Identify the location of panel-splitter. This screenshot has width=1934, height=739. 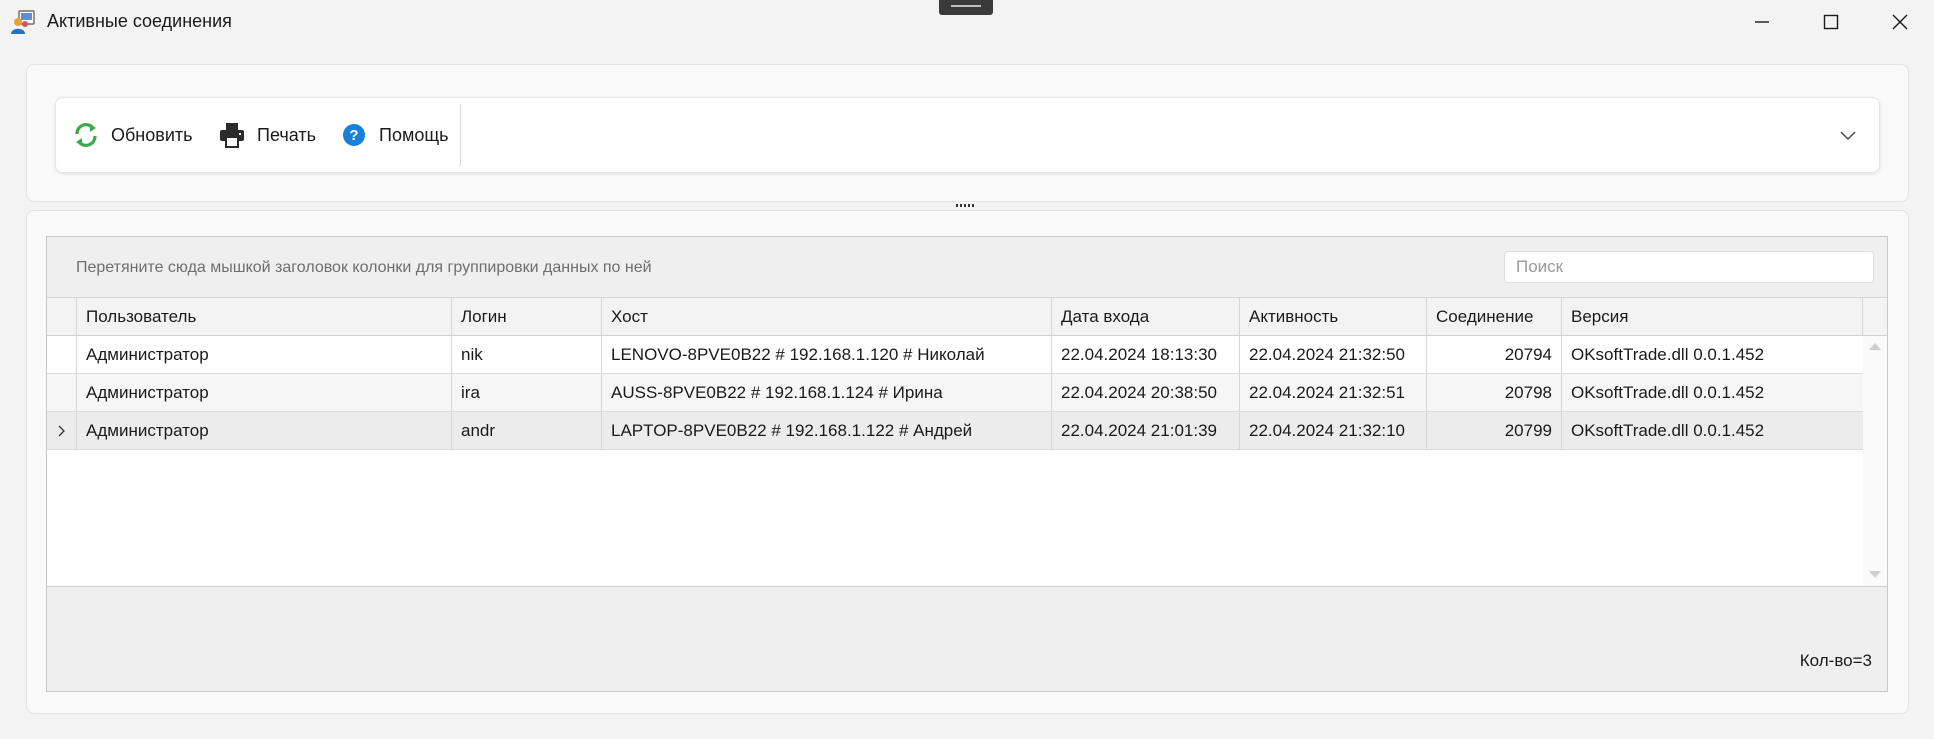
(967, 206).